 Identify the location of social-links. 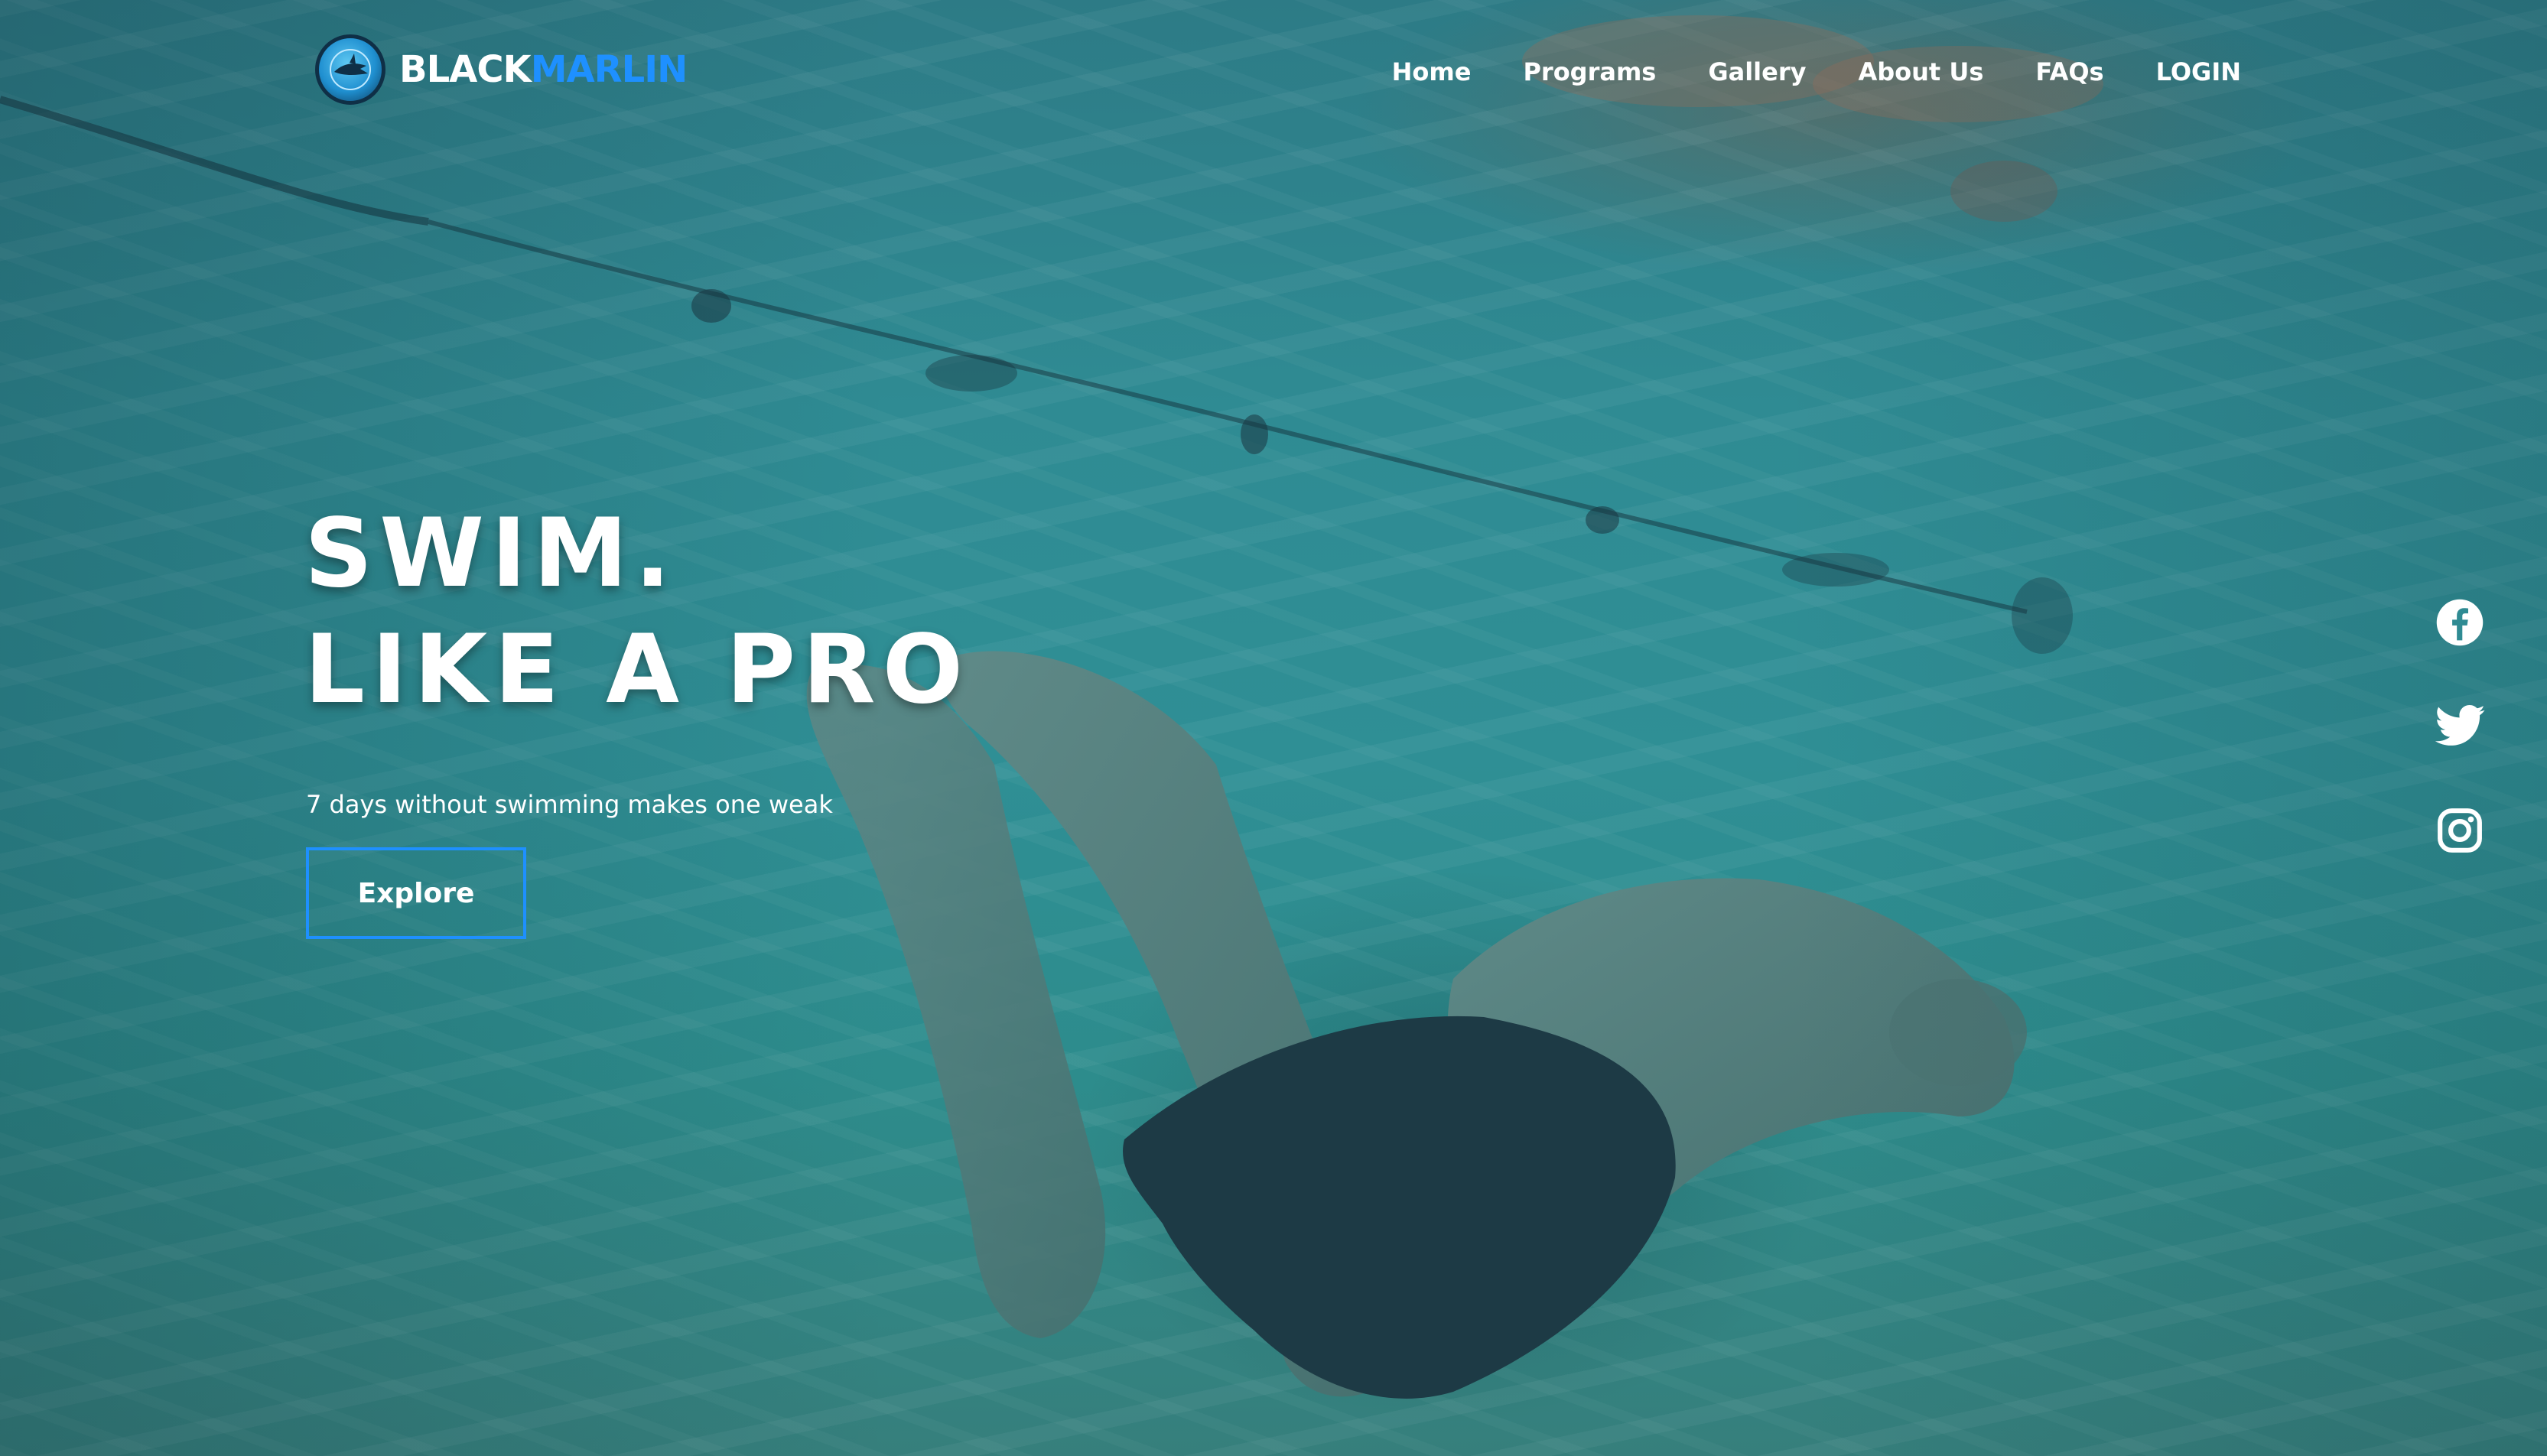
(2459, 726).